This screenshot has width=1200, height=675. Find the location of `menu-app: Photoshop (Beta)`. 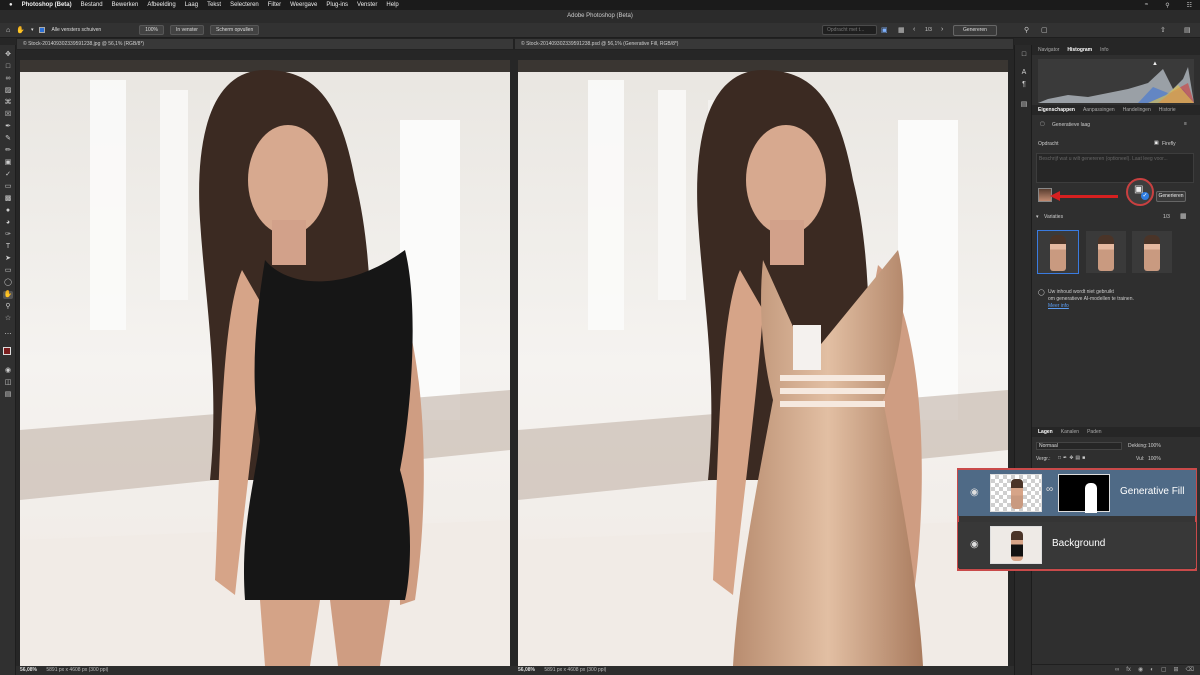

menu-app: Photoshop (Beta) is located at coordinates (47, 5).